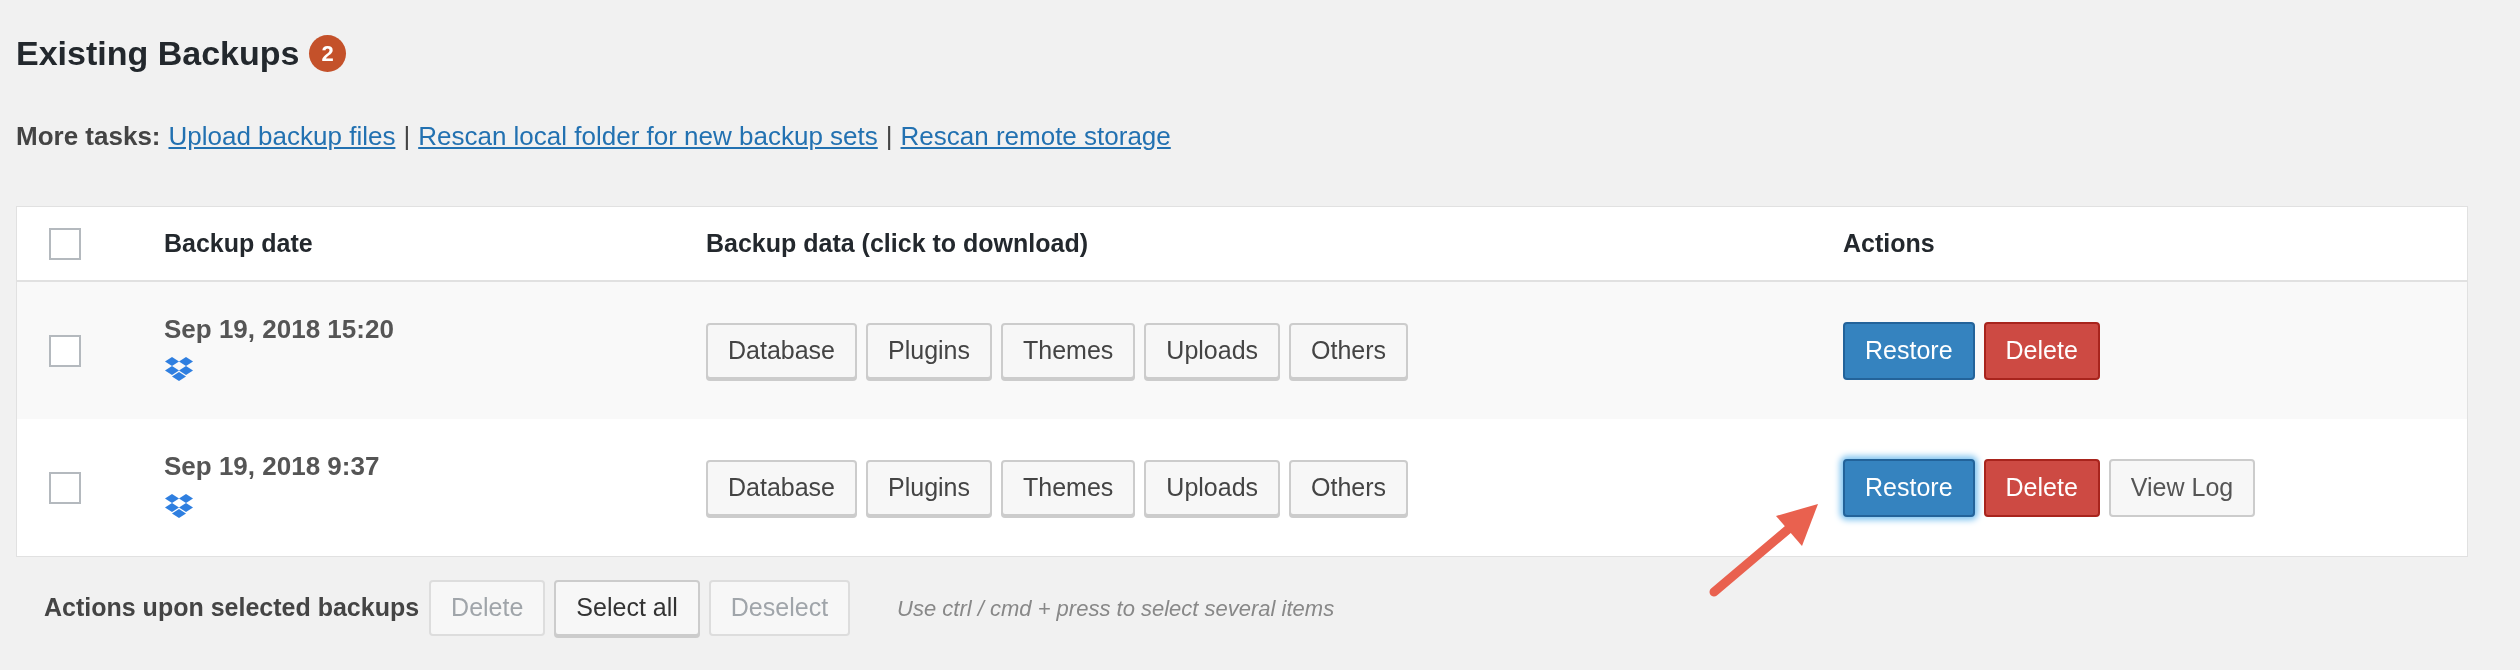  Describe the element at coordinates (1116, 608) in the screenshot. I see `hint-text: Use ctrl / cmd + press to select several items` at that location.